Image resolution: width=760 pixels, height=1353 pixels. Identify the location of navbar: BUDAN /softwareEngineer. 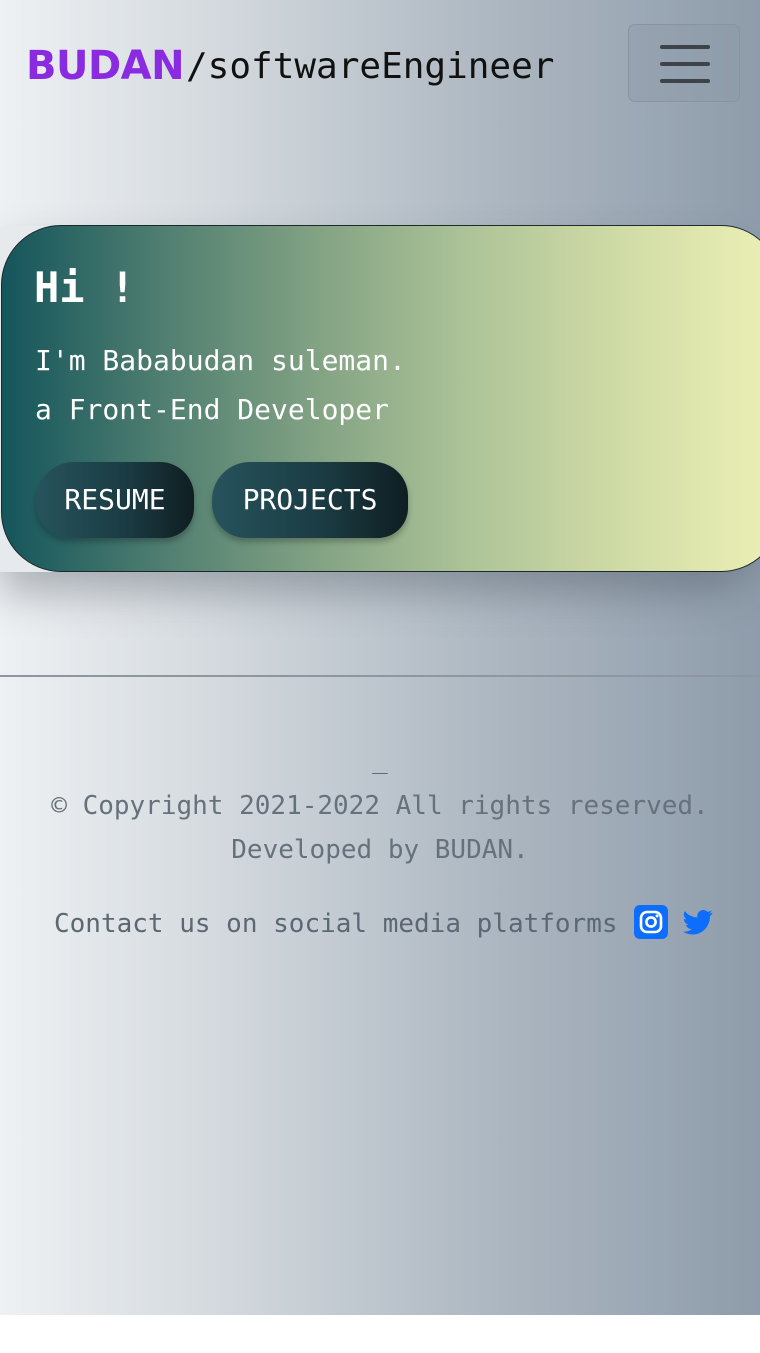
(380, 65).